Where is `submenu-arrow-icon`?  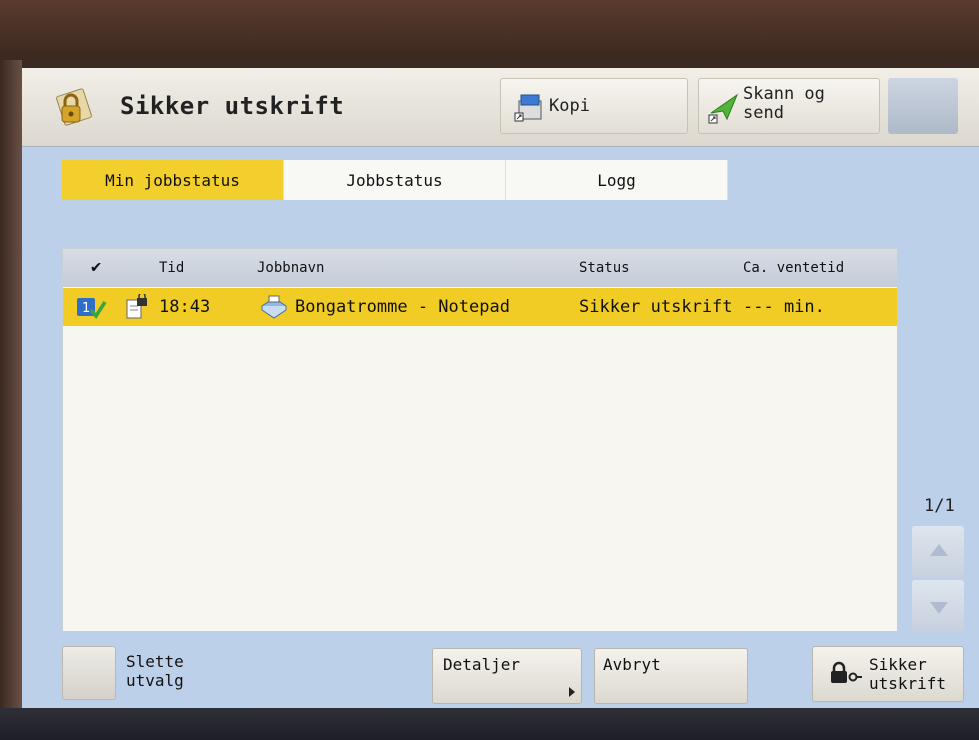
submenu-arrow-icon is located at coordinates (572, 692).